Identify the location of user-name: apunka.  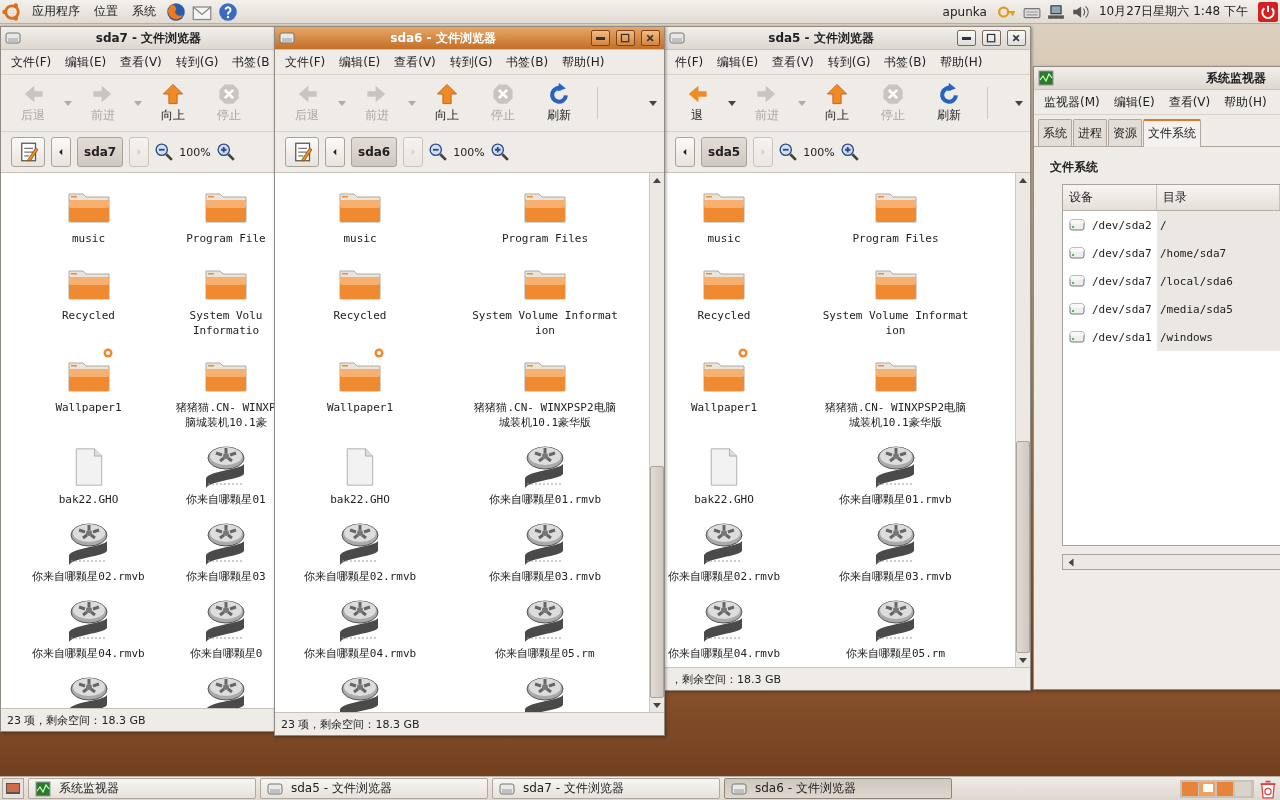
(964, 11).